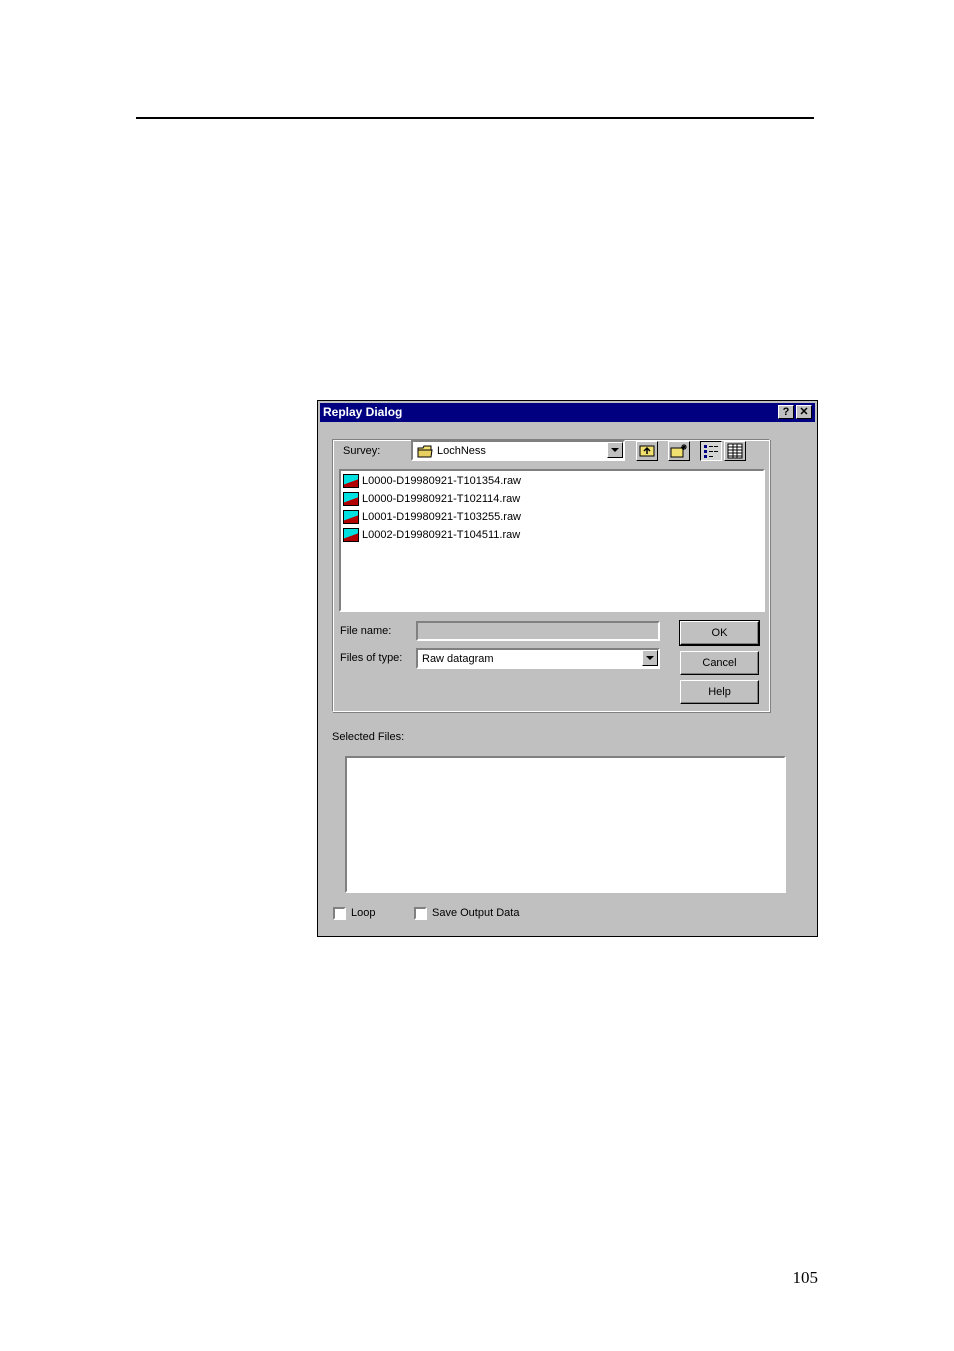 This screenshot has height=1351, width=954. I want to click on list-view-button, so click(711, 451).